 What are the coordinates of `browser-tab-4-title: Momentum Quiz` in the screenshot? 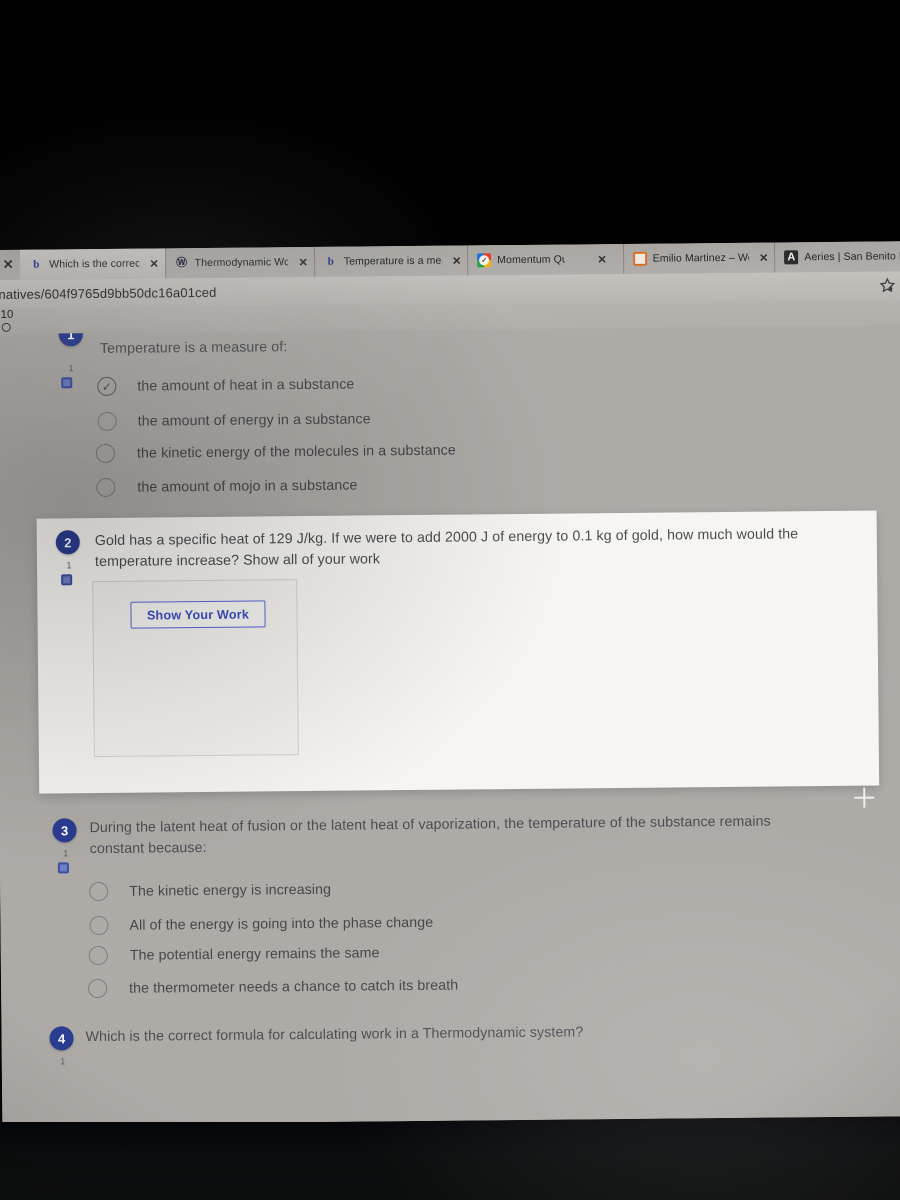 It's located at (531, 260).